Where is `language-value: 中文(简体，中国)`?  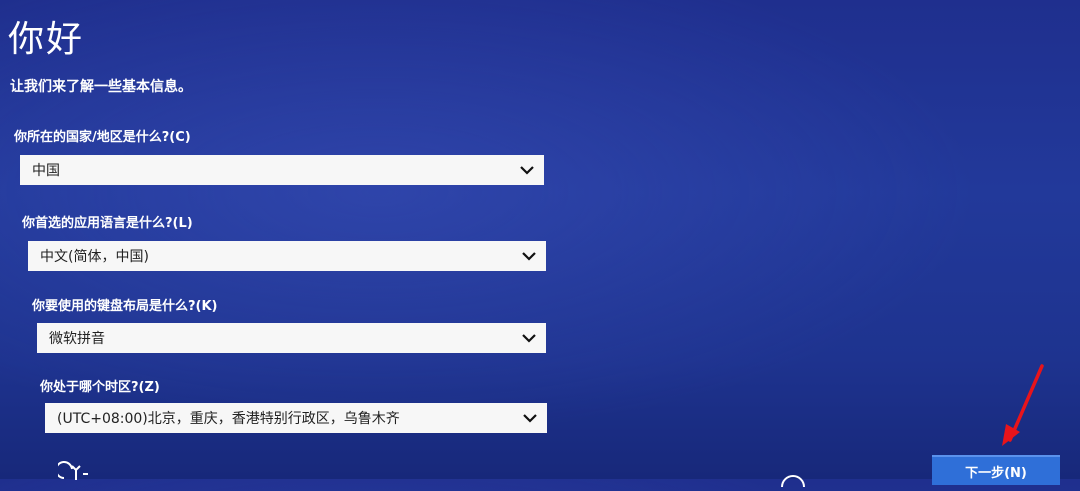
language-value: 中文(简体，中国) is located at coordinates (94, 257).